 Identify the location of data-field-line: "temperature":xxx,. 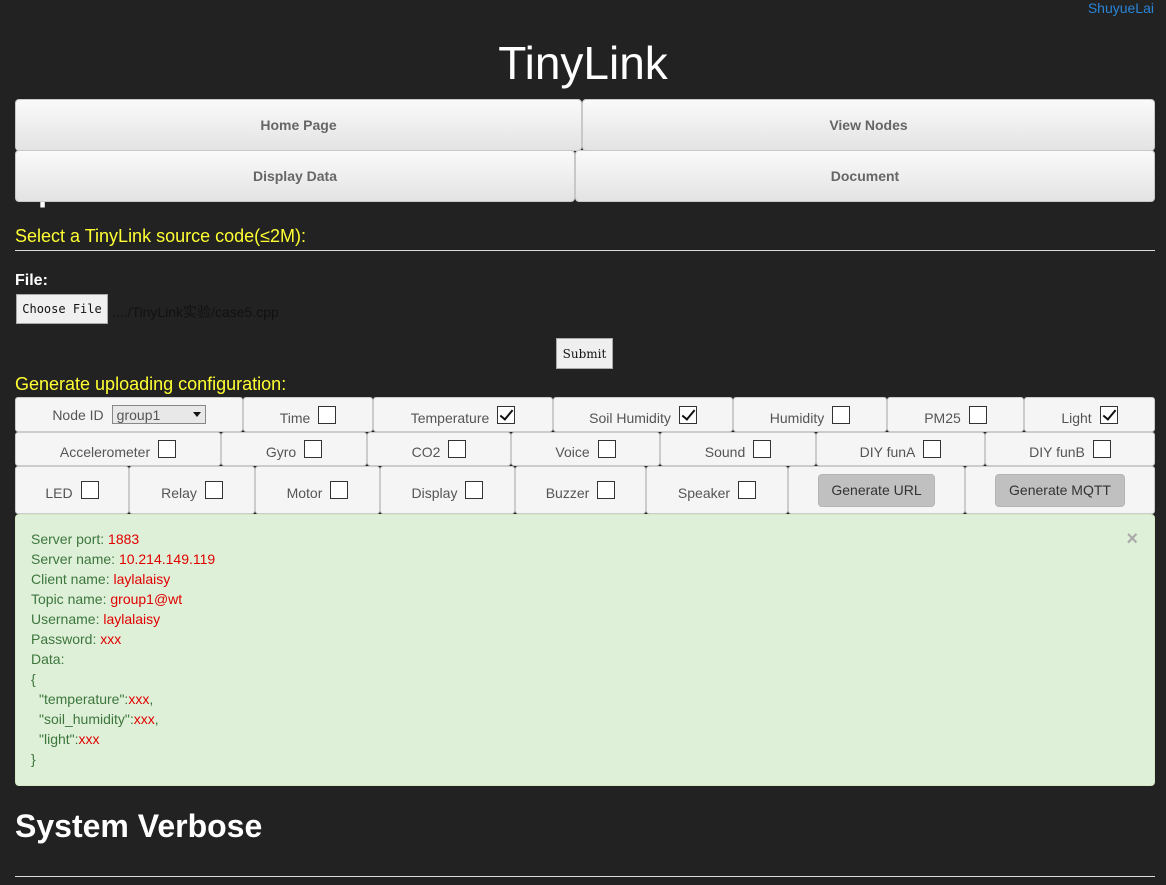
(585, 699).